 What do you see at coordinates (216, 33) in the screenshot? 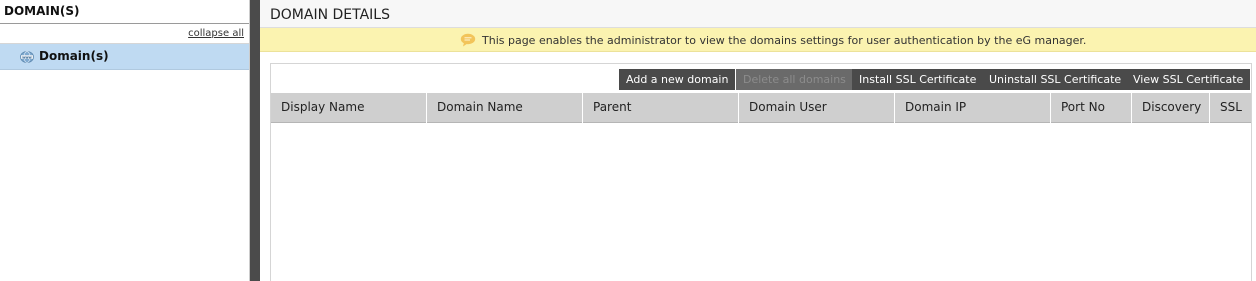
I see `collapse-all-link: collapse all` at bounding box center [216, 33].